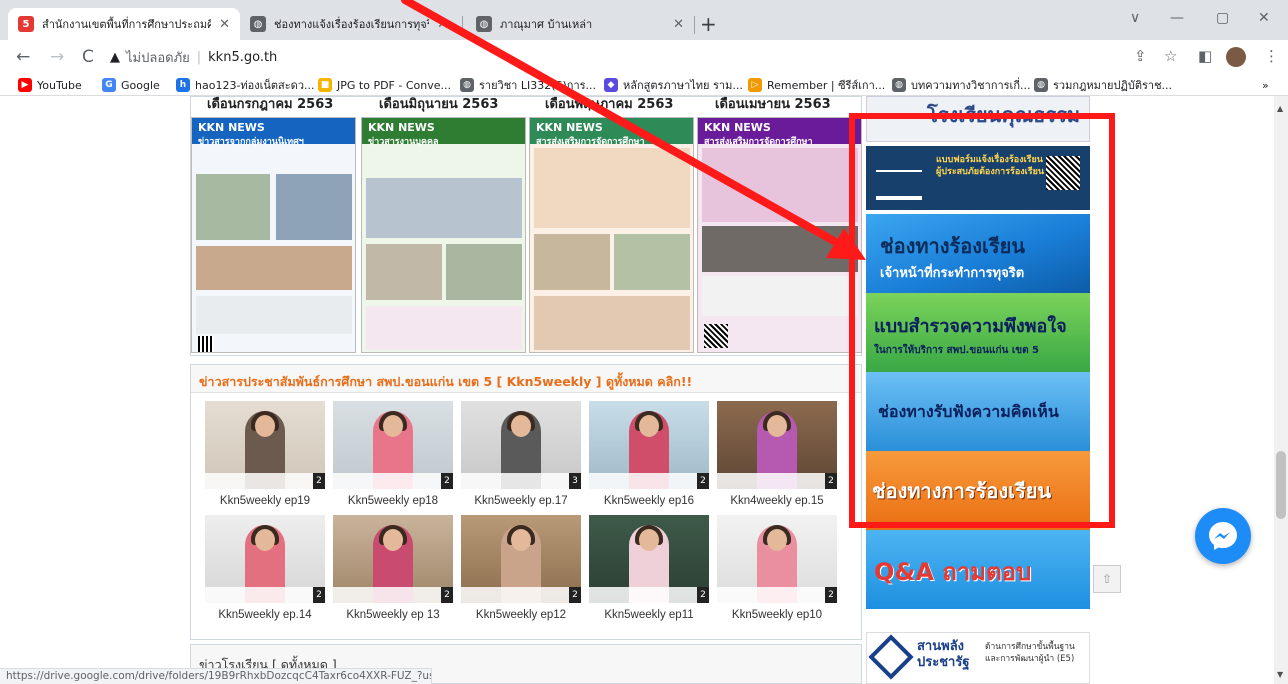 This screenshot has width=1288, height=684. I want to click on messenger-icon, so click(1223, 536).